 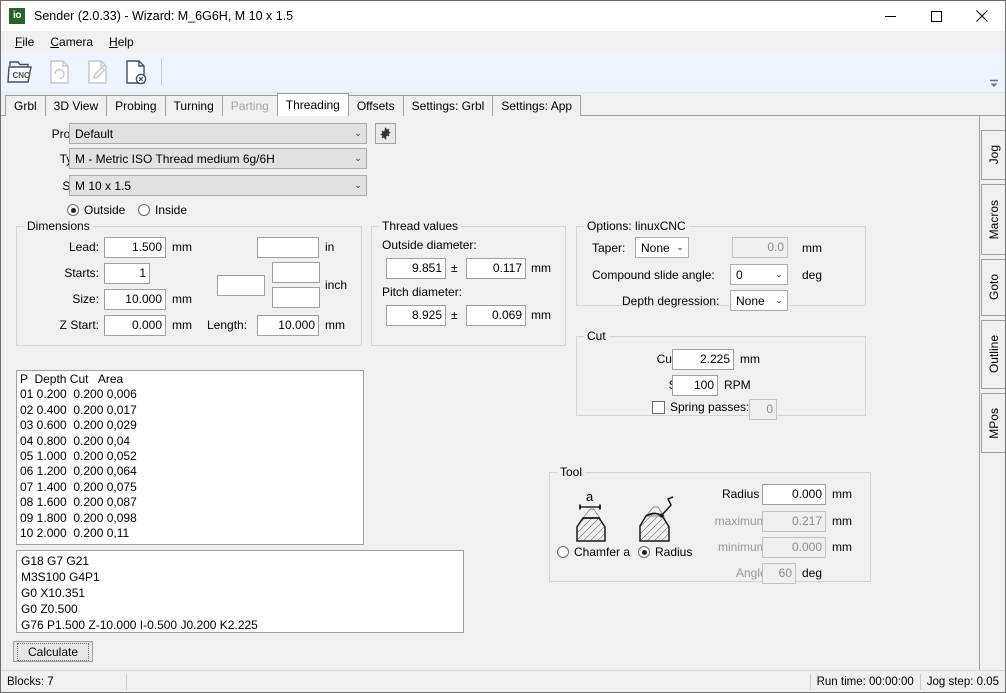 I want to click on starts-label: Starts:, so click(x=81, y=273).